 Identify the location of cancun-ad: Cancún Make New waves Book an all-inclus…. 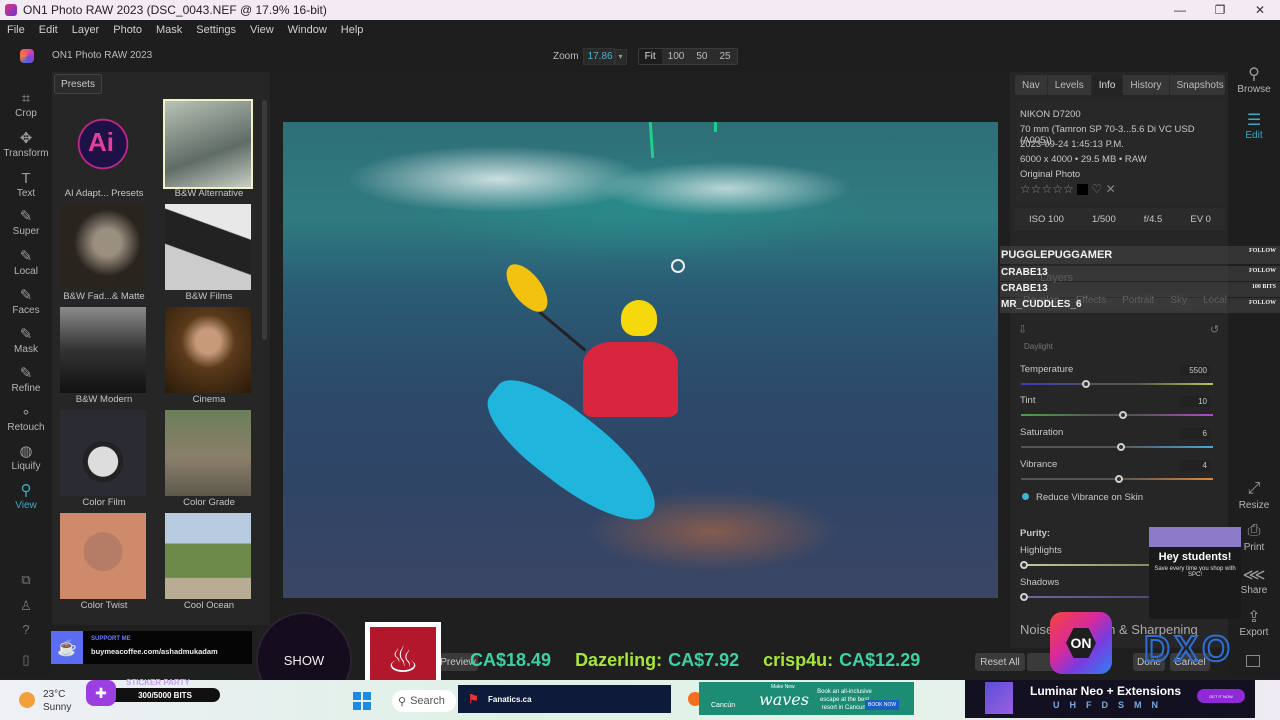
(806, 698).